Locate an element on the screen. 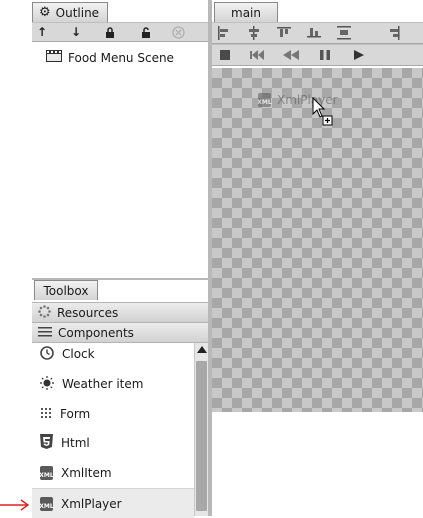 The image size is (423, 518). skip-back-icon is located at coordinates (257, 55).